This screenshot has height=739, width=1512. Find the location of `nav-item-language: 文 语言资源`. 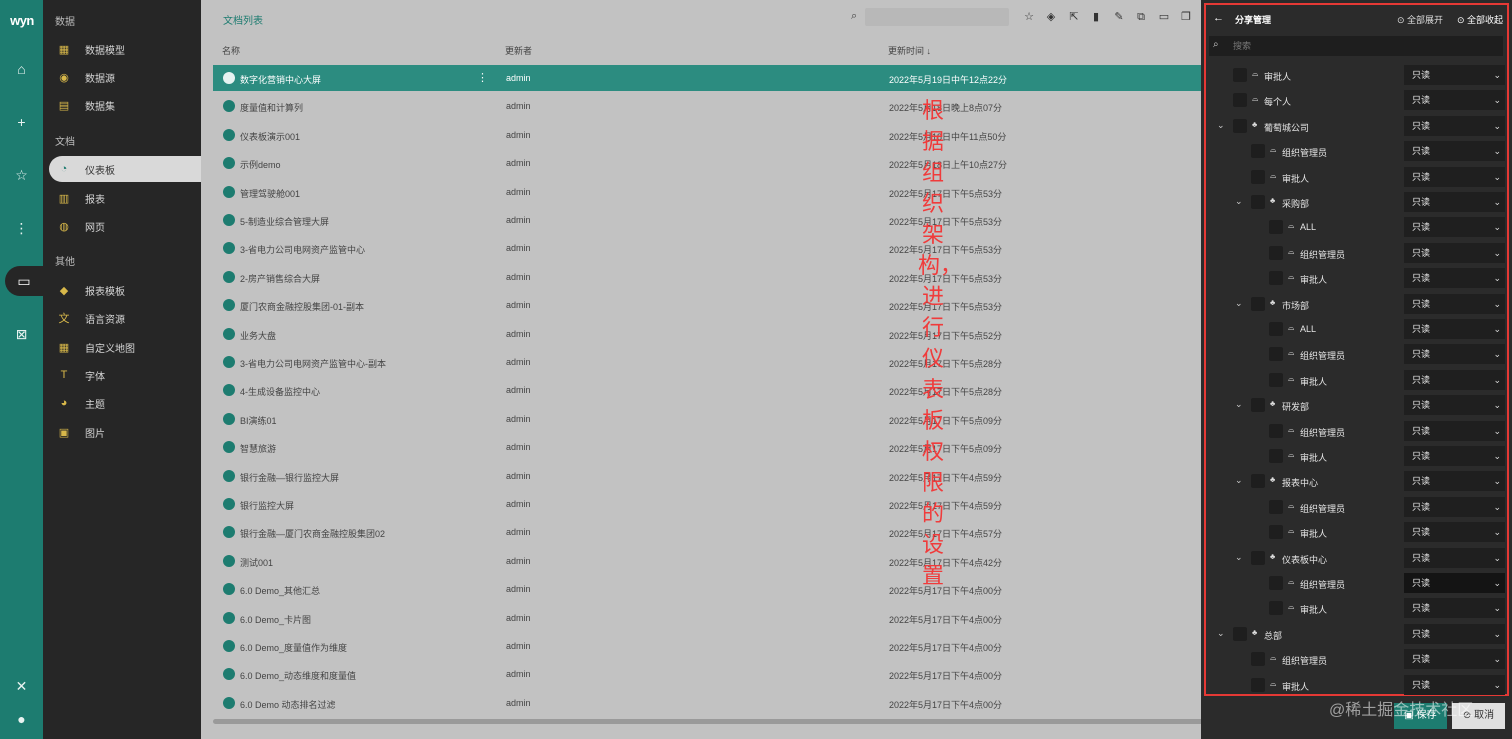

nav-item-language: 文 语言资源 is located at coordinates (125, 318).